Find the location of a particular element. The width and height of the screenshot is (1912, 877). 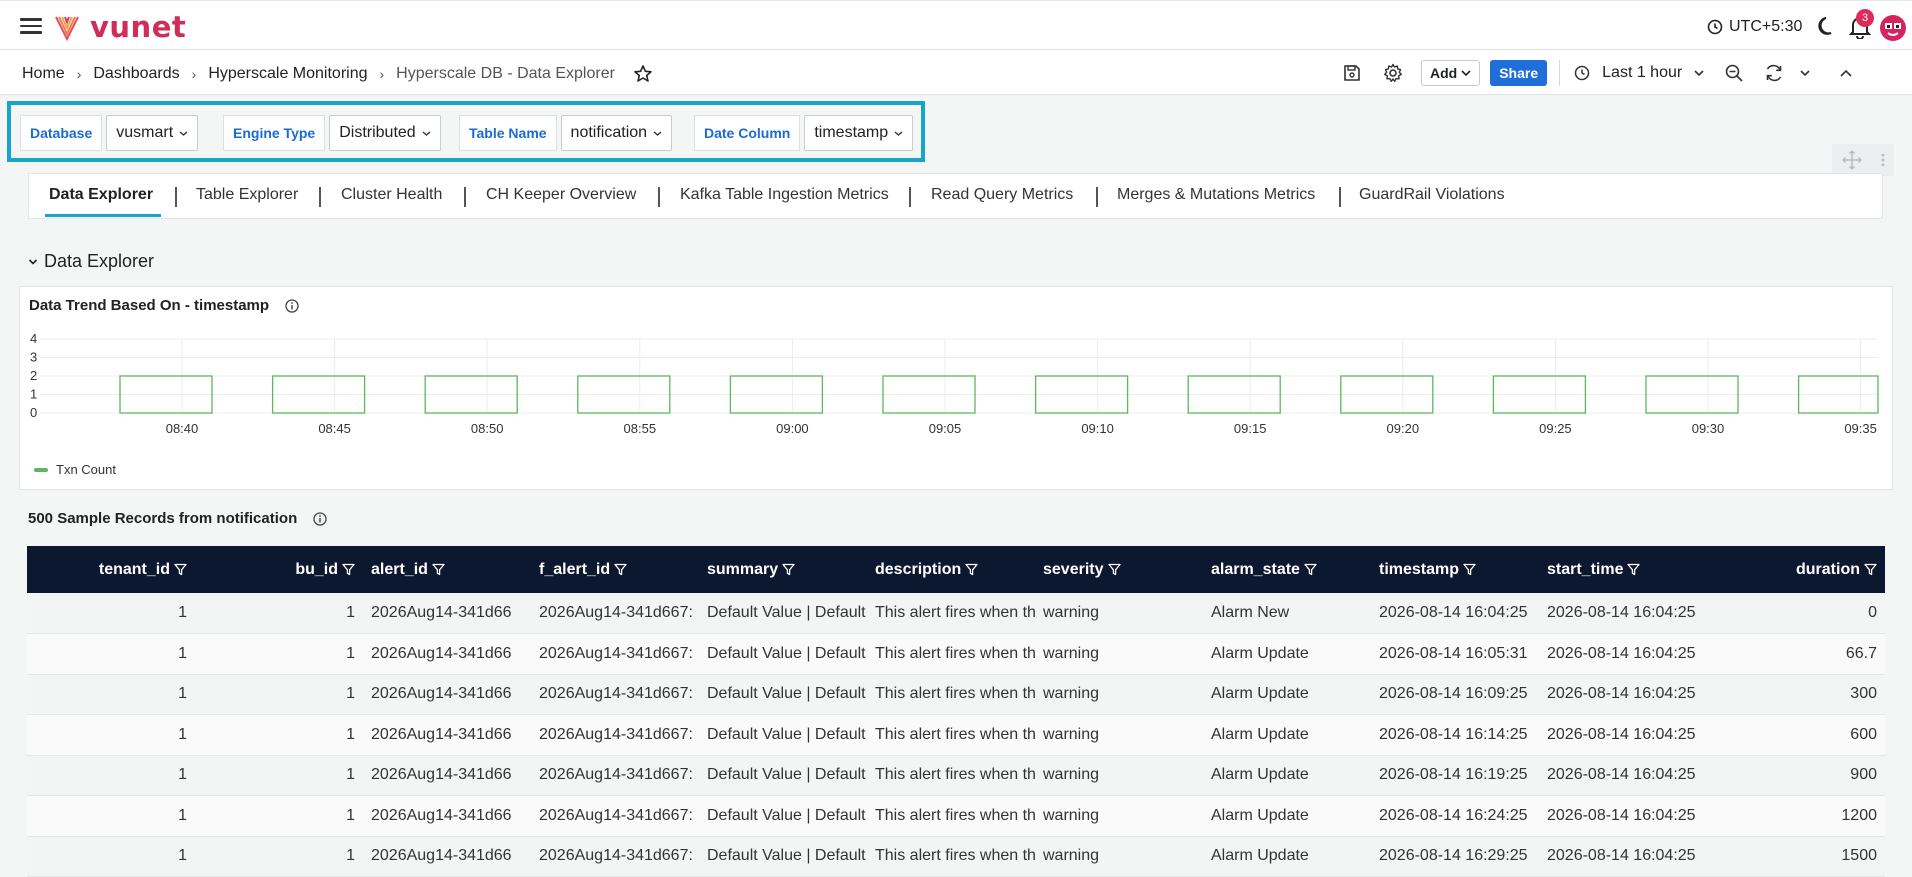

table-name-select: notification is located at coordinates (616, 133).